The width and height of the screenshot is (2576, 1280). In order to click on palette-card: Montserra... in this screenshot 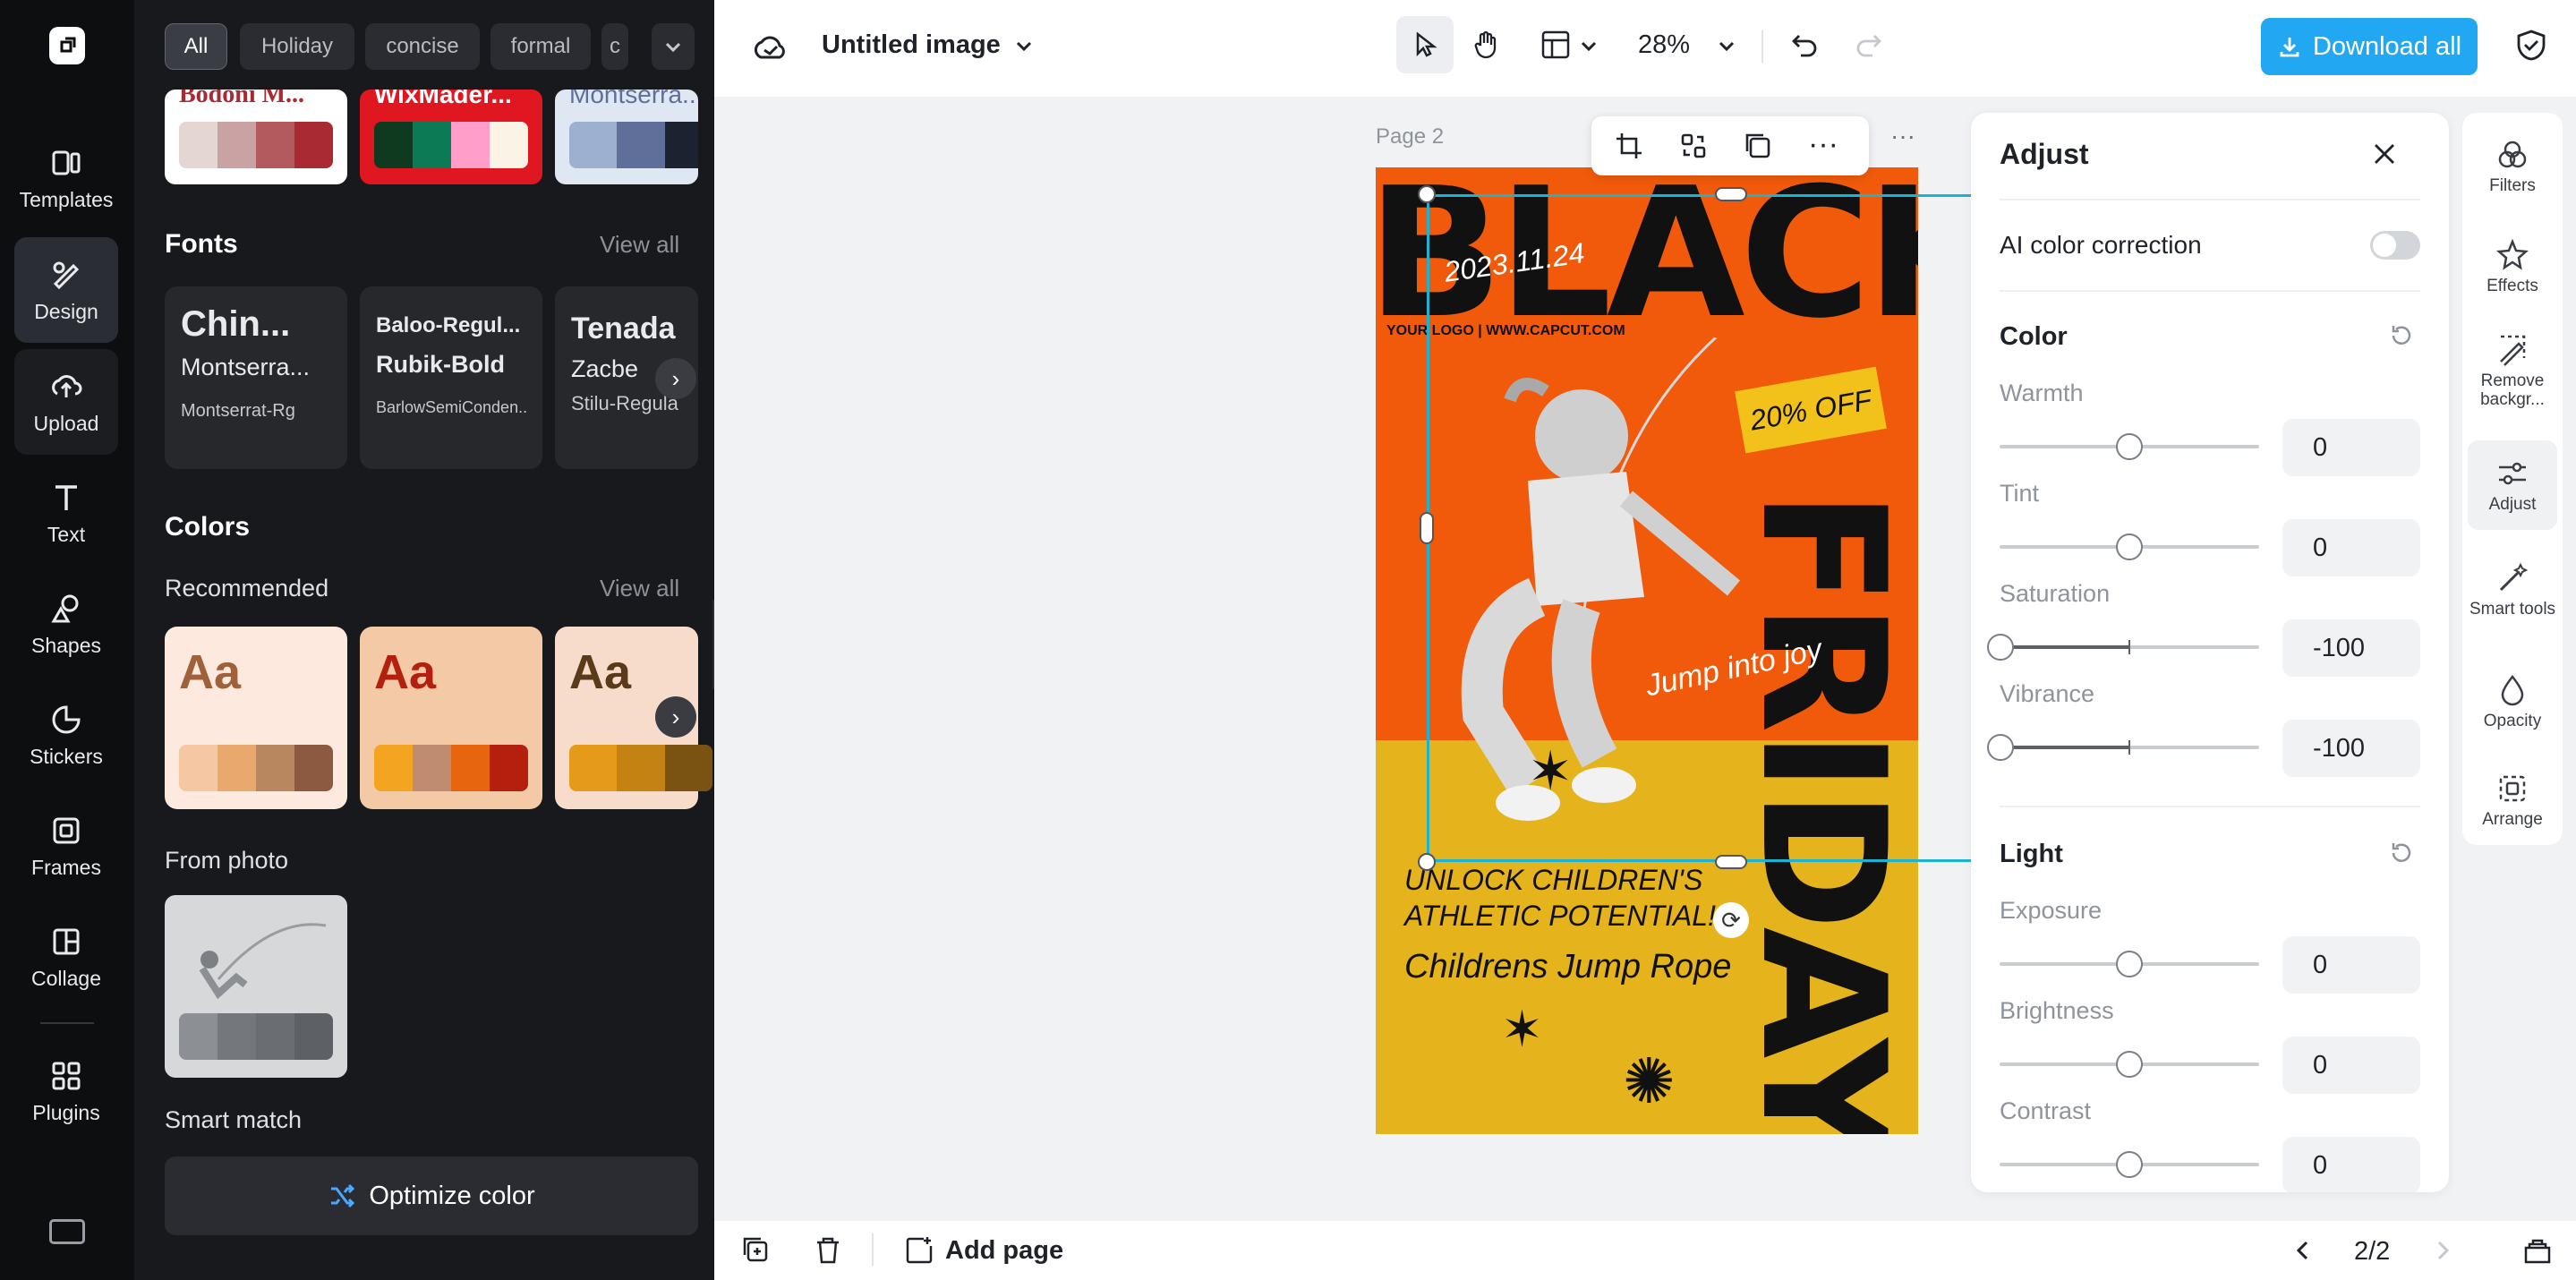, I will do `click(626, 137)`.